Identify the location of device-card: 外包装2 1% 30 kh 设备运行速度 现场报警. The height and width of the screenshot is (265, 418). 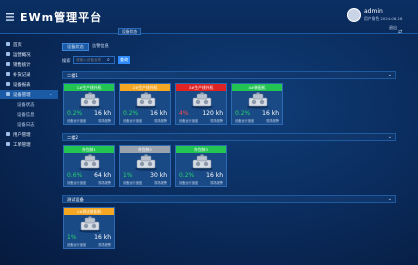
(145, 166).